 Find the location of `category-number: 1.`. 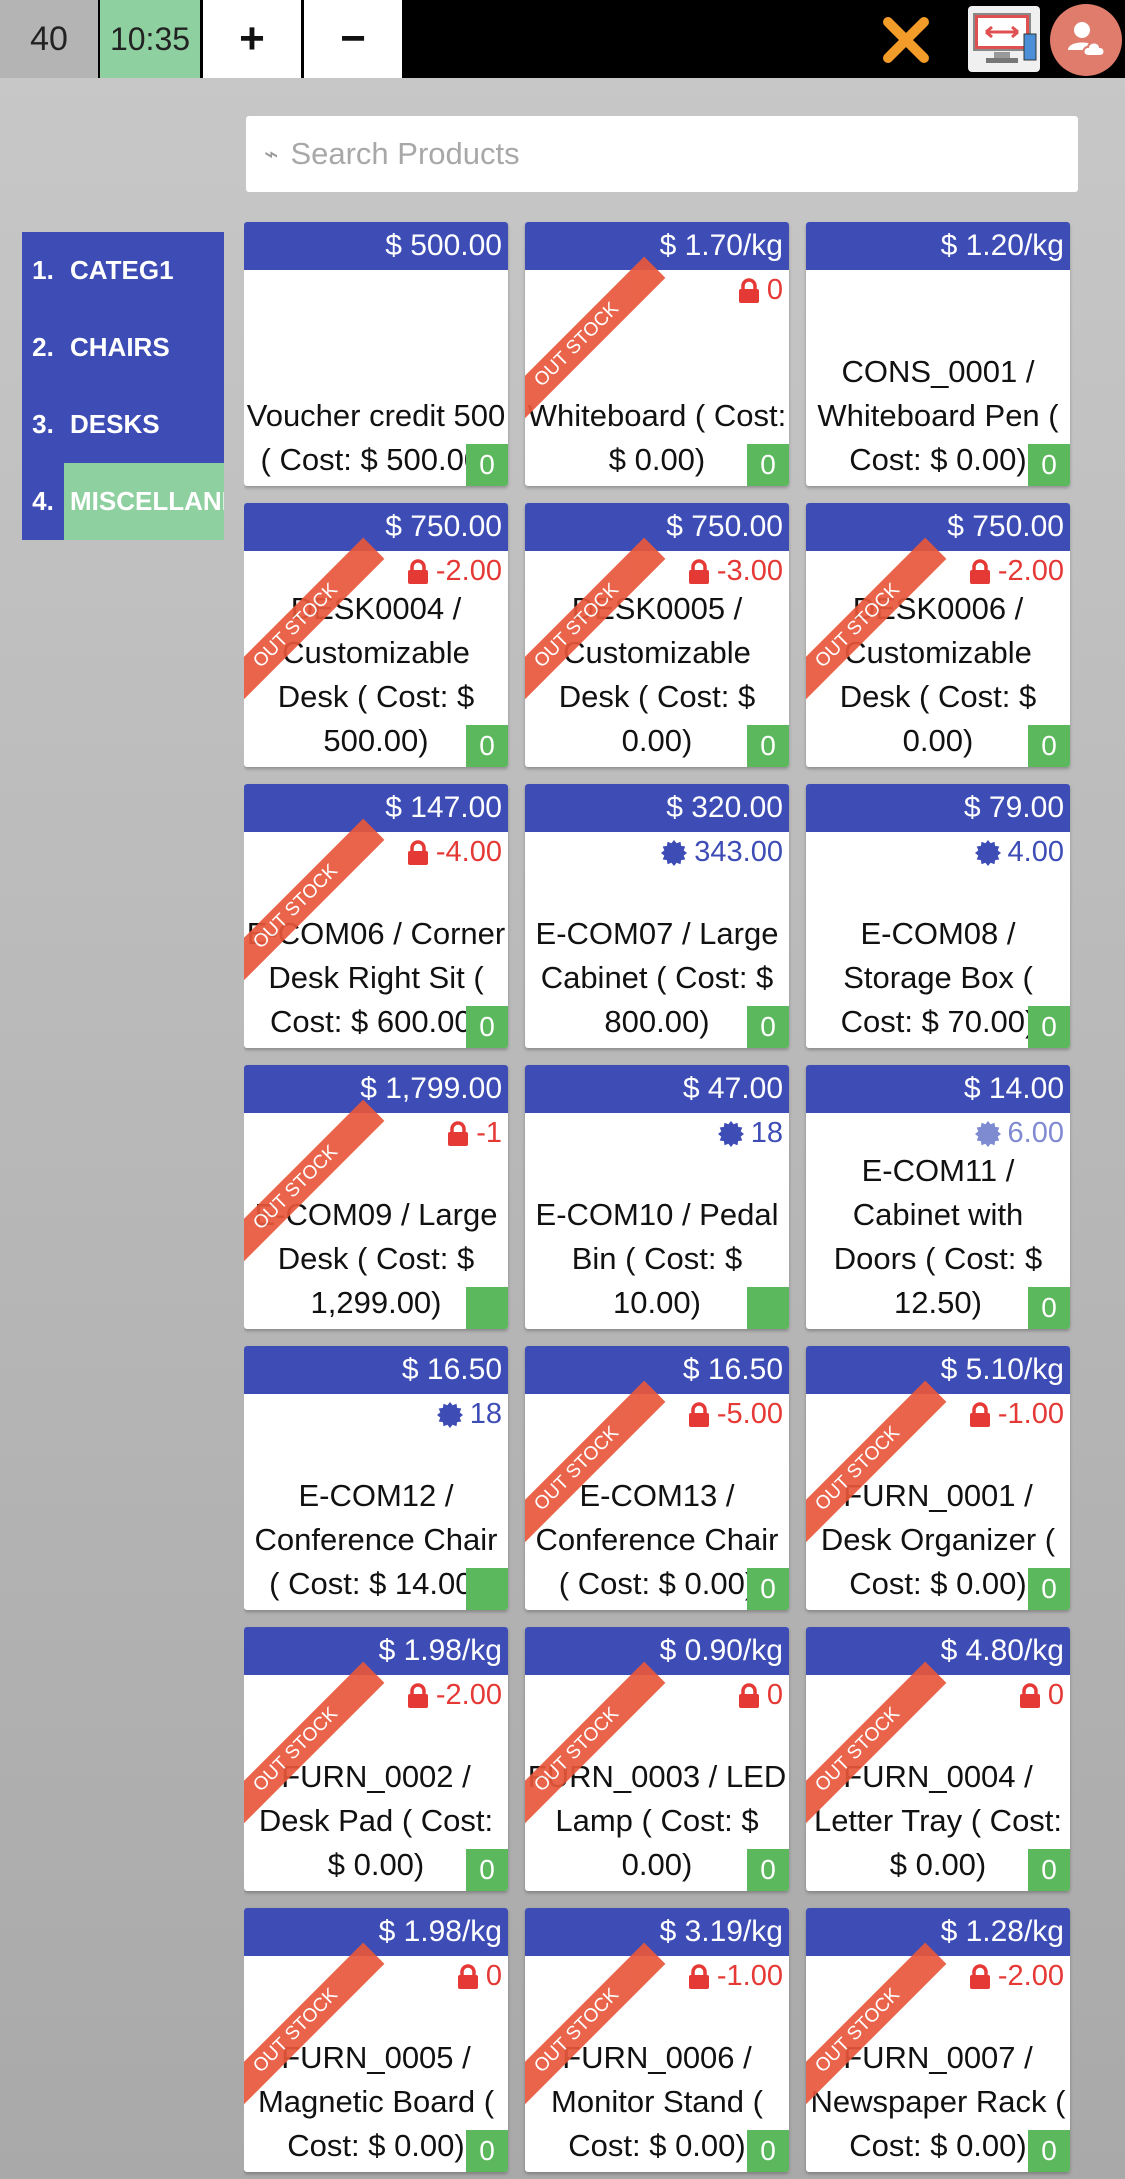

category-number: 1. is located at coordinates (43, 270).